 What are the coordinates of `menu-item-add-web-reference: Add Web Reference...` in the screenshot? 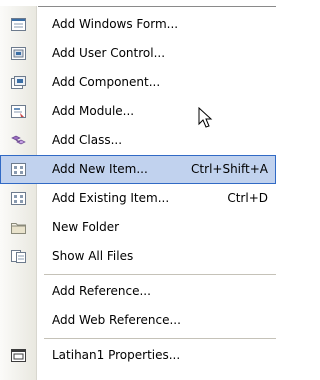 It's located at (138, 320).